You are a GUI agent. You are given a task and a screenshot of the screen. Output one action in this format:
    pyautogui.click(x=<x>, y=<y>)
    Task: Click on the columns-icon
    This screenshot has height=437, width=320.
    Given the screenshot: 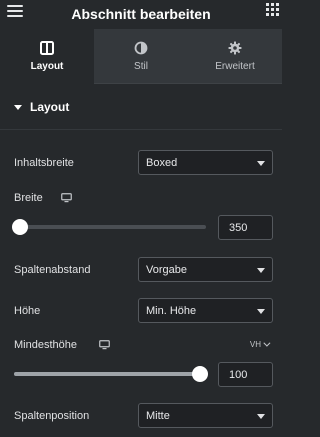 What is the action you would take?
    pyautogui.click(x=47, y=48)
    